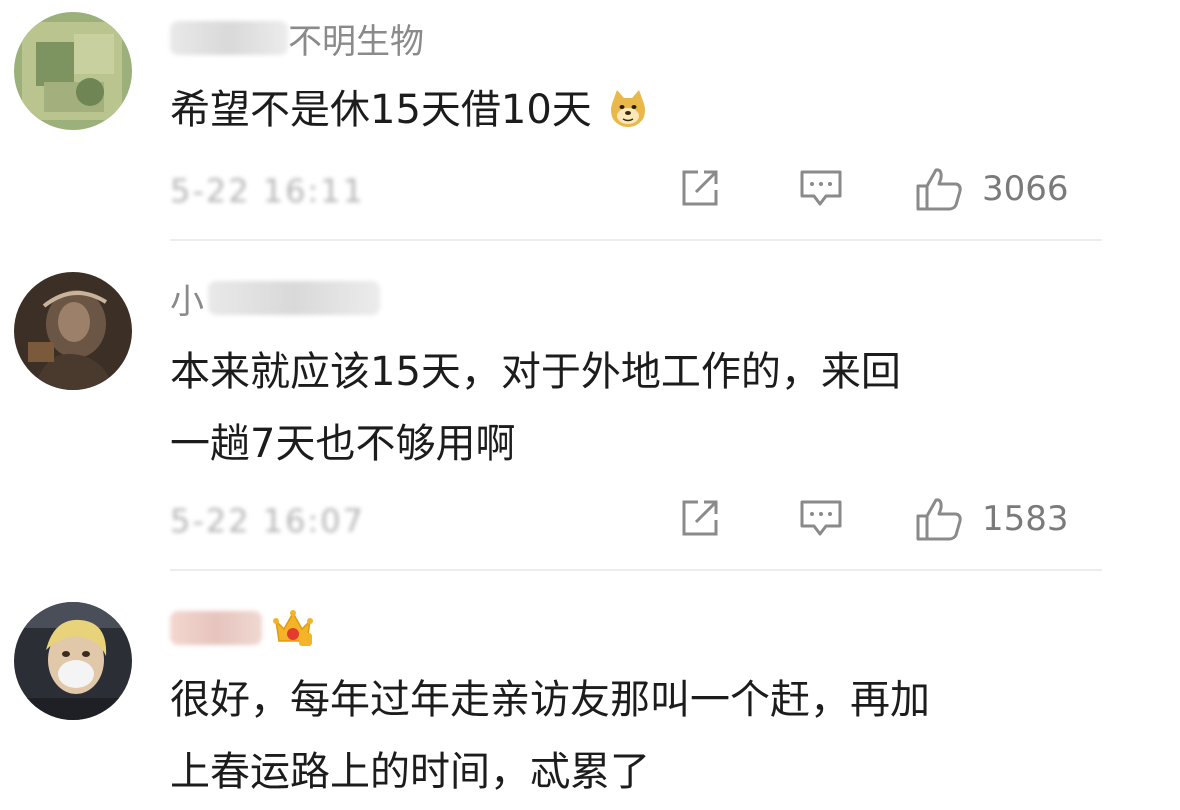  I want to click on like-count: 1583, so click(1025, 519).